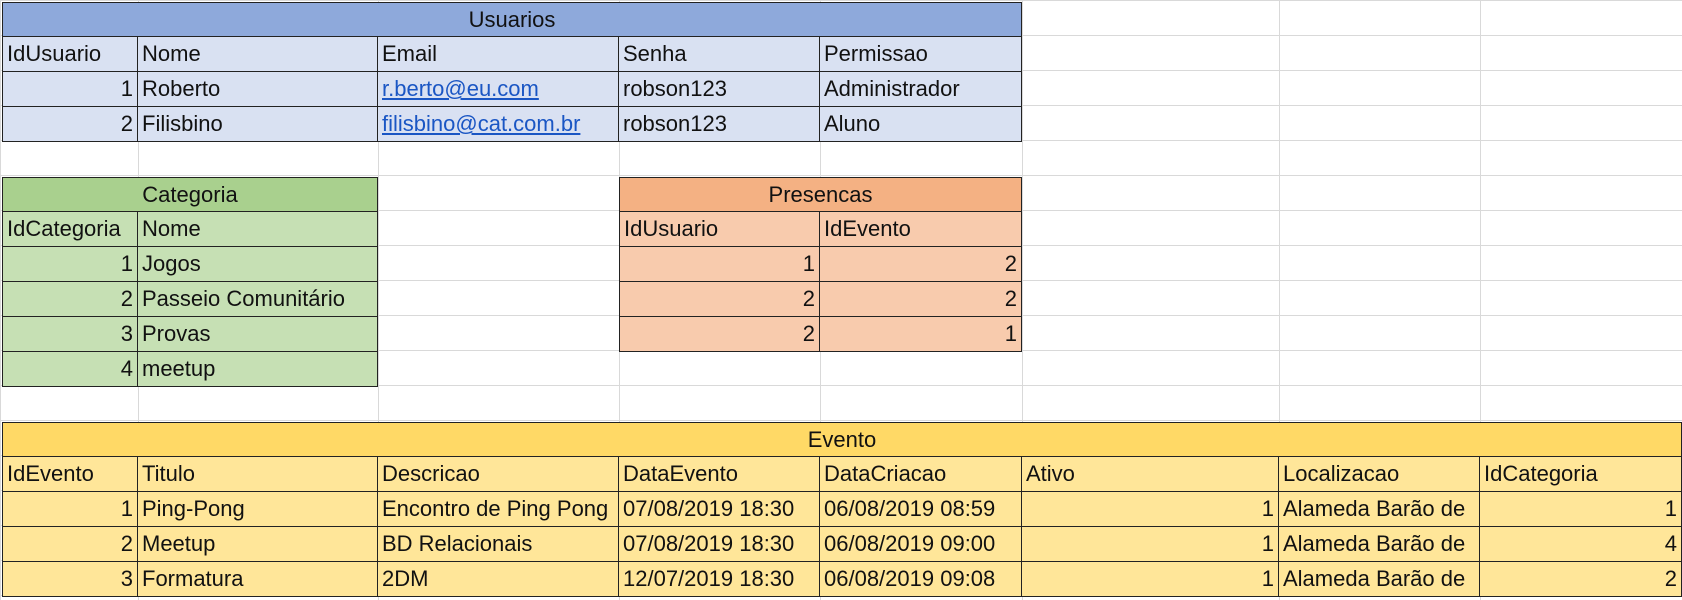 The width and height of the screenshot is (1682, 600). I want to click on categoria-cell: 2, so click(70, 299).